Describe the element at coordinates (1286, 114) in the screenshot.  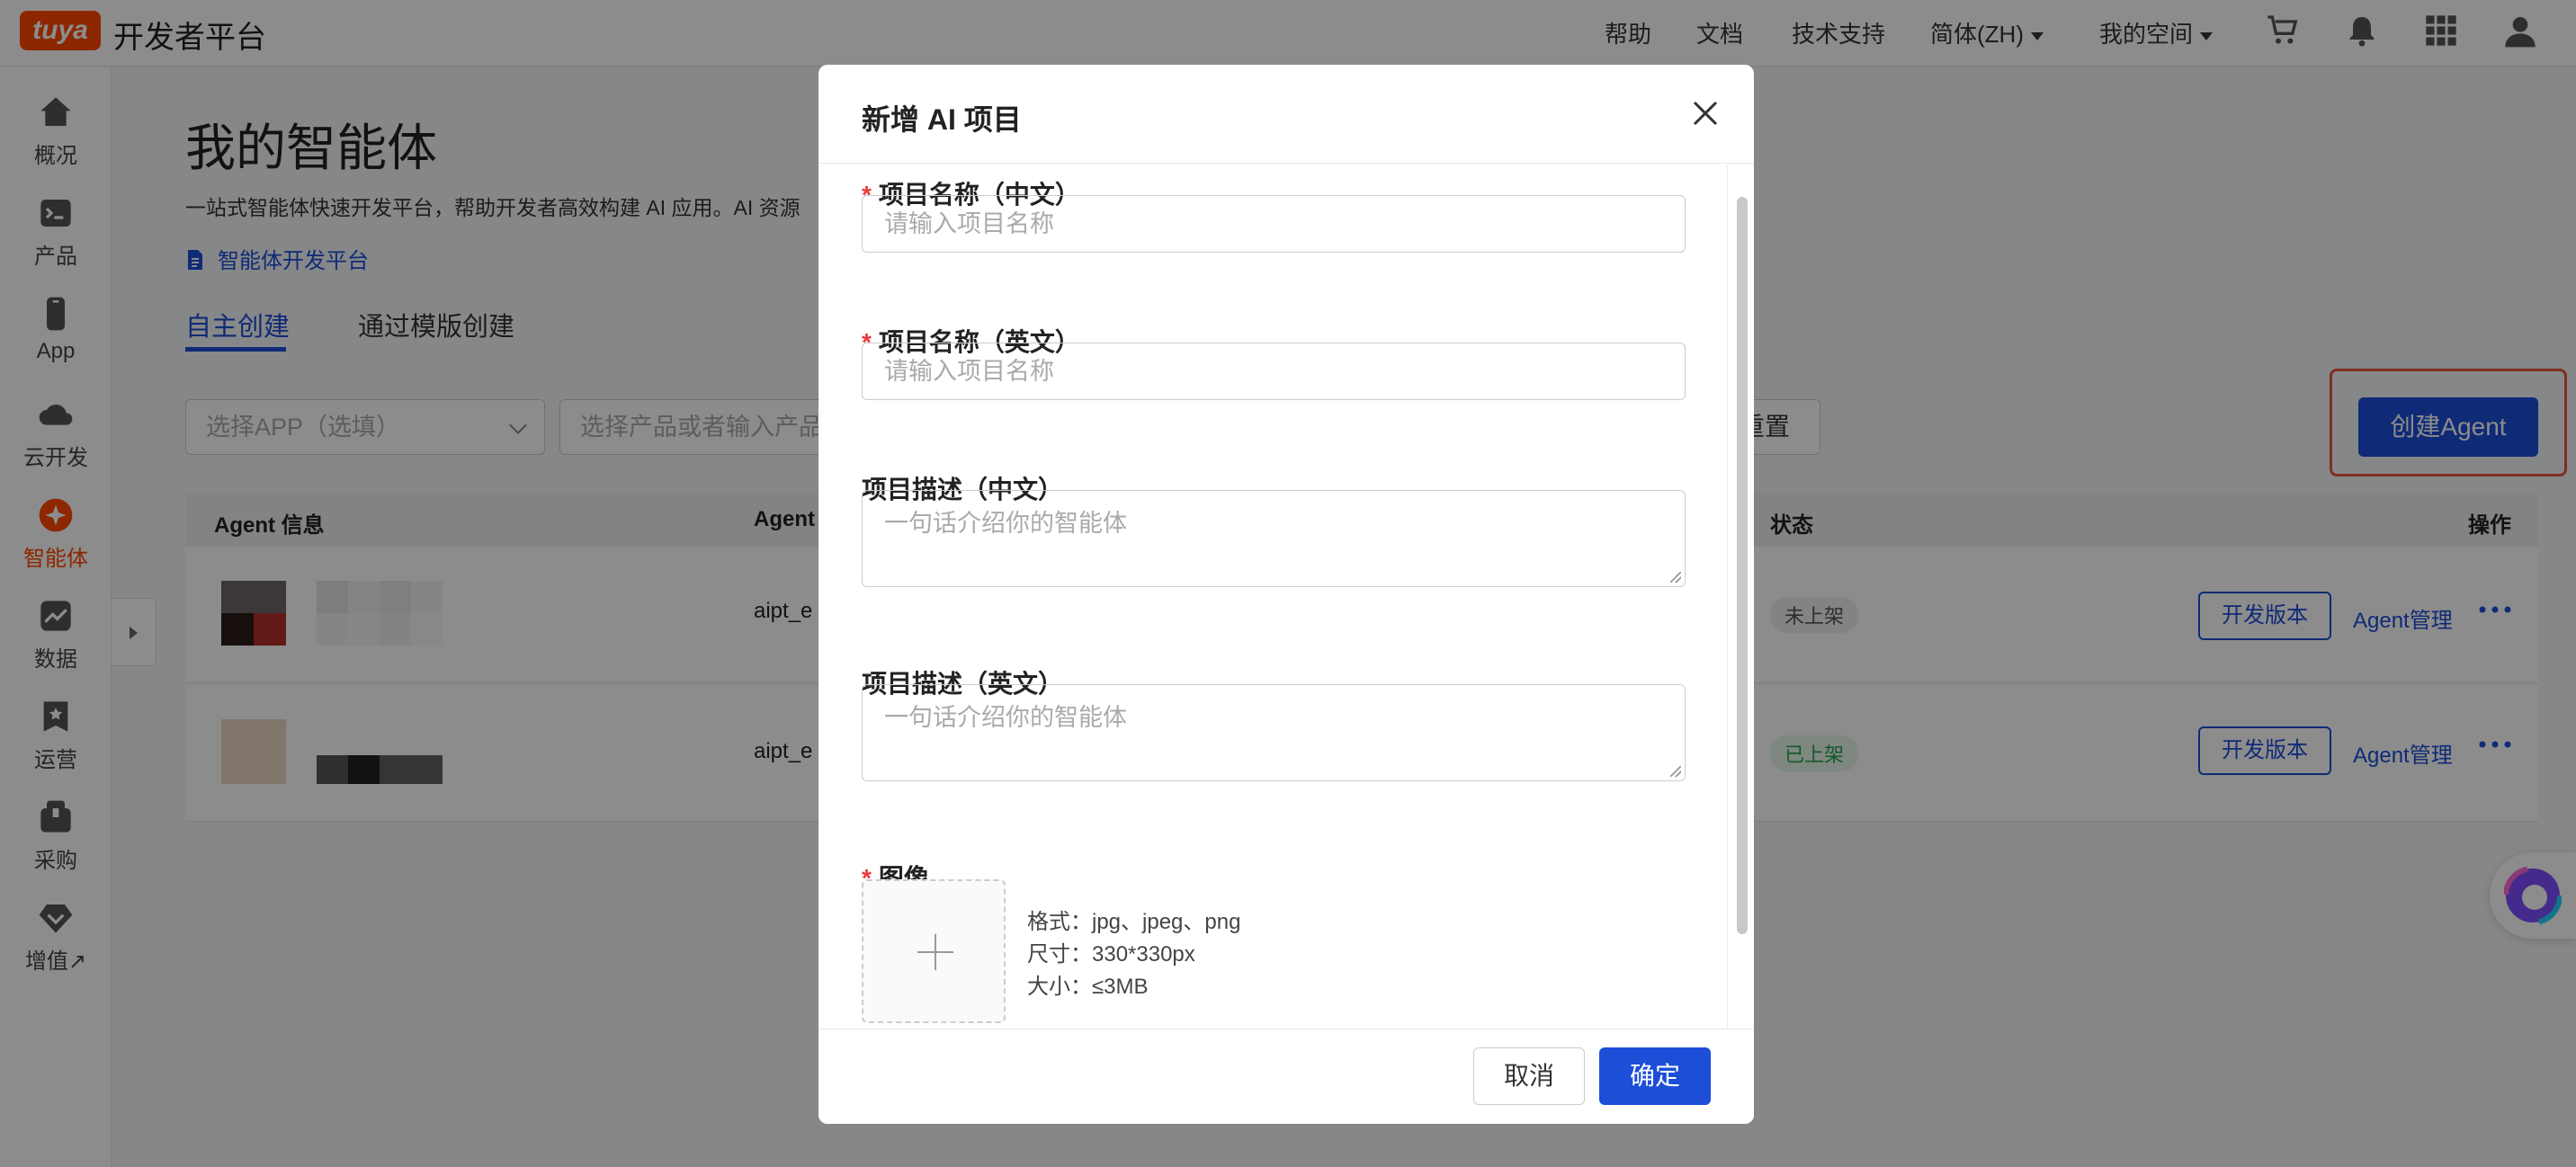
I see `dialog-header: 新增 AI 项目` at that location.